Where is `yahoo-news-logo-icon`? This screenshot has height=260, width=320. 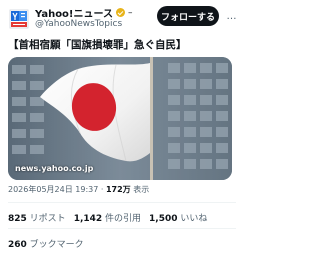
yahoo-news-logo-icon is located at coordinates (19, 19).